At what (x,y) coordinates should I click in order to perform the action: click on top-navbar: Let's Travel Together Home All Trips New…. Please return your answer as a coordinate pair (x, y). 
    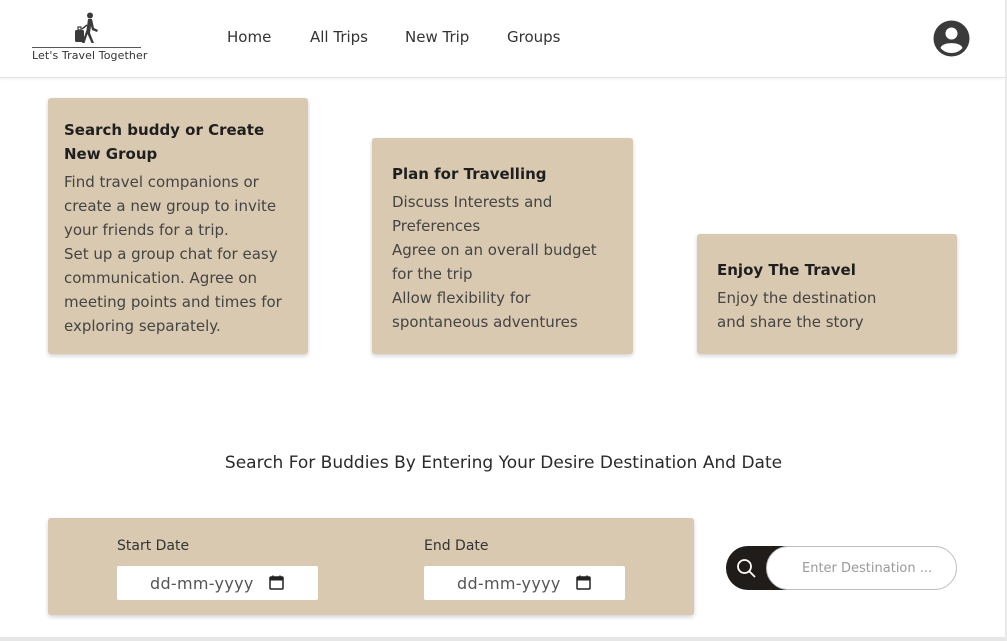
    Looking at the image, I should click on (502, 39).